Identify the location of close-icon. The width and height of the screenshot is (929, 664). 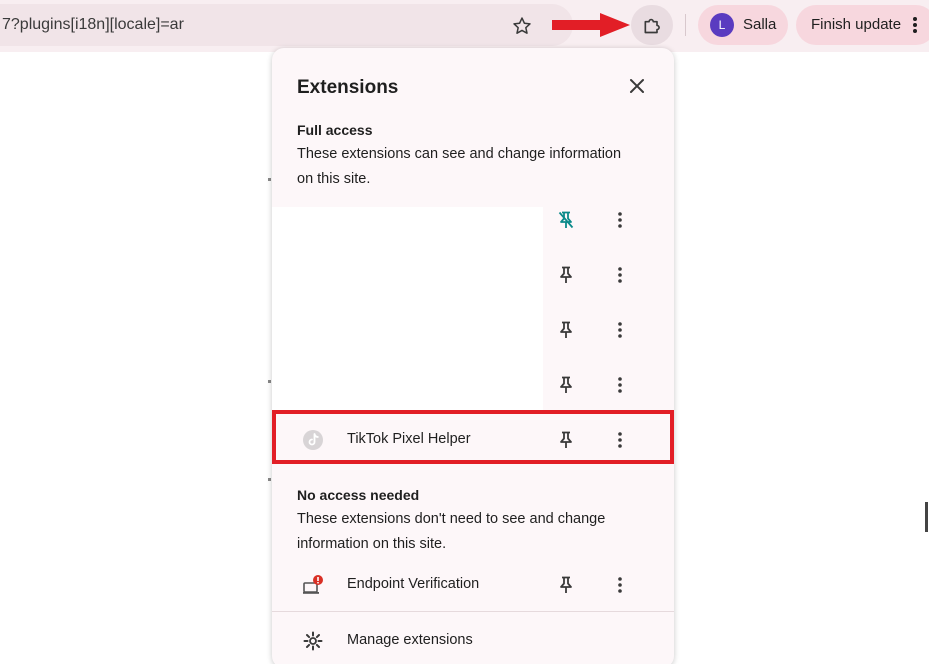
(637, 86).